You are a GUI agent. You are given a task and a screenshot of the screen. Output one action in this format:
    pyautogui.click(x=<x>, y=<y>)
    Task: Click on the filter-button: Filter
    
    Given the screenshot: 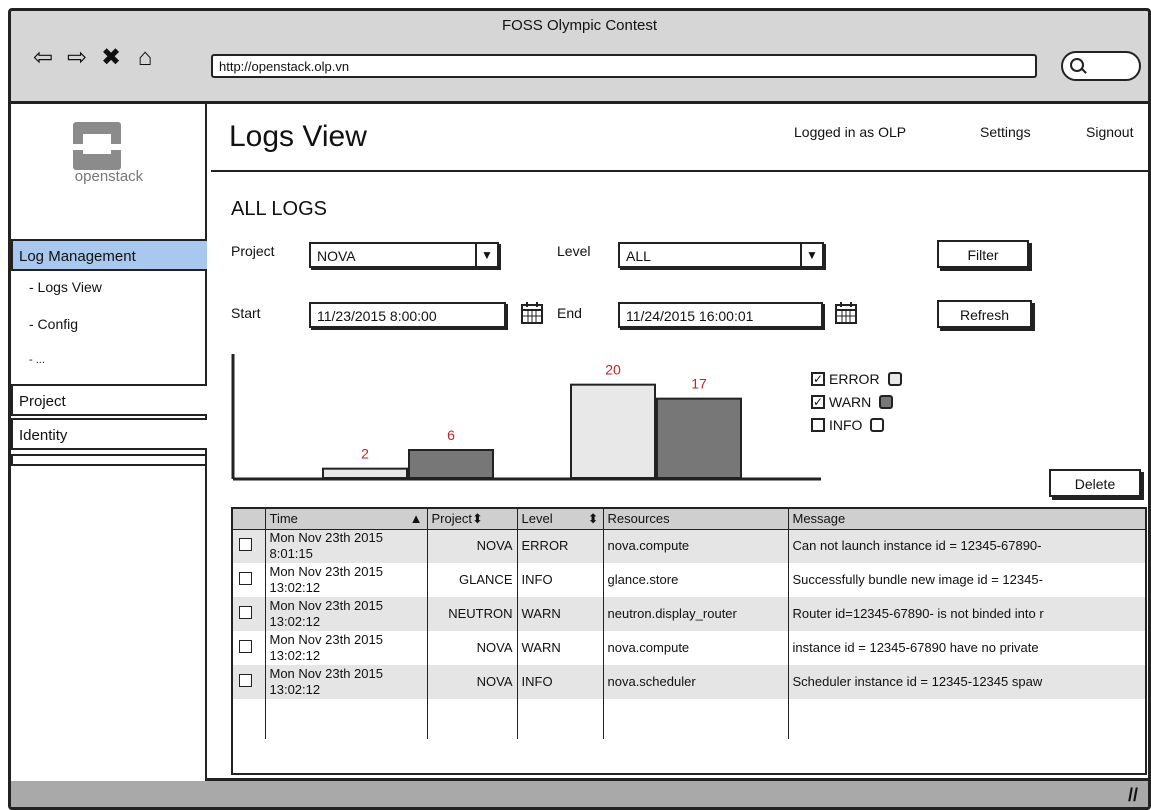 What is the action you would take?
    pyautogui.click(x=983, y=254)
    